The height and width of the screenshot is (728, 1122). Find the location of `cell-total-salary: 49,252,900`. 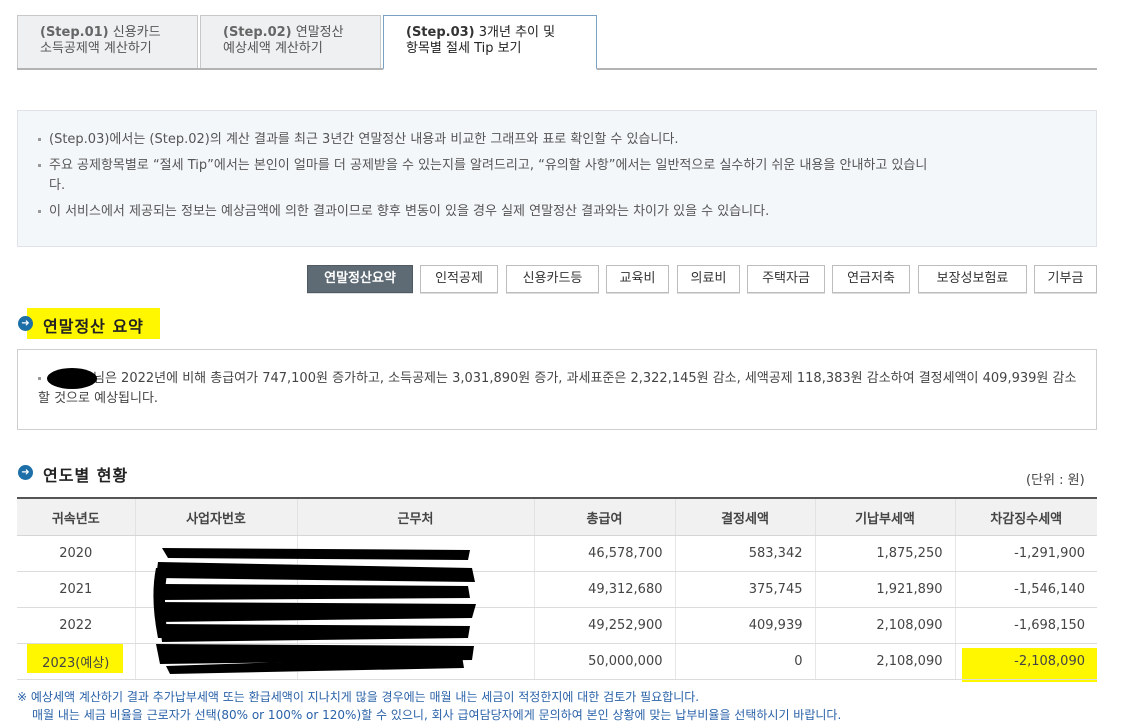

cell-total-salary: 49,252,900 is located at coordinates (604, 625).